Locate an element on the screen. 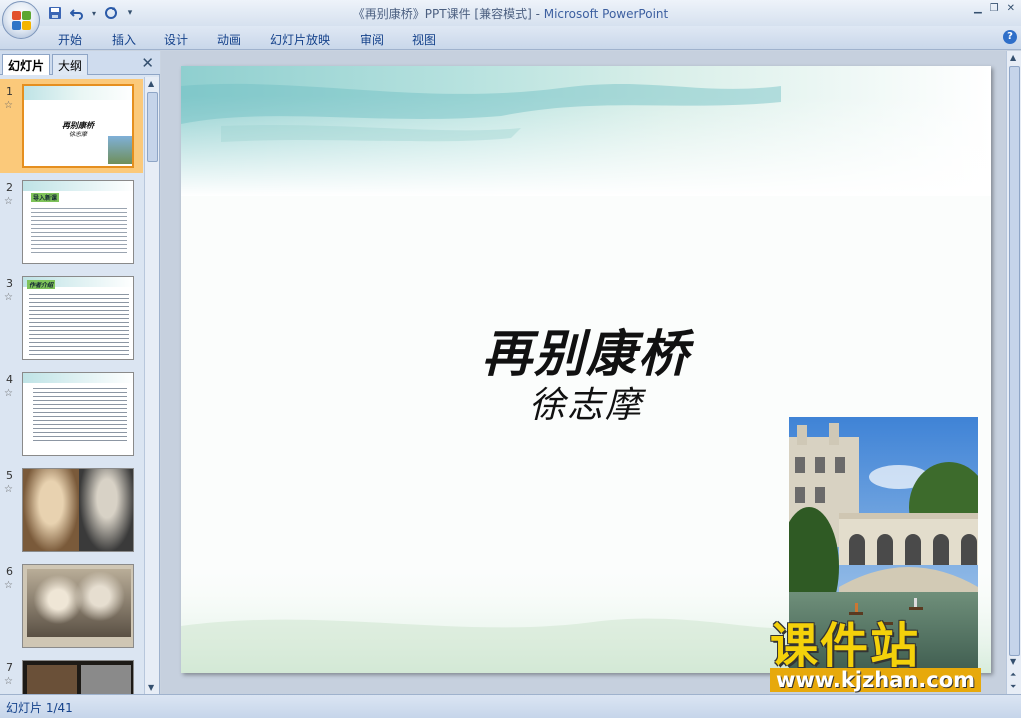 This screenshot has height=718, width=1021. app-name: Microsoft PowerPoint is located at coordinates (606, 14).